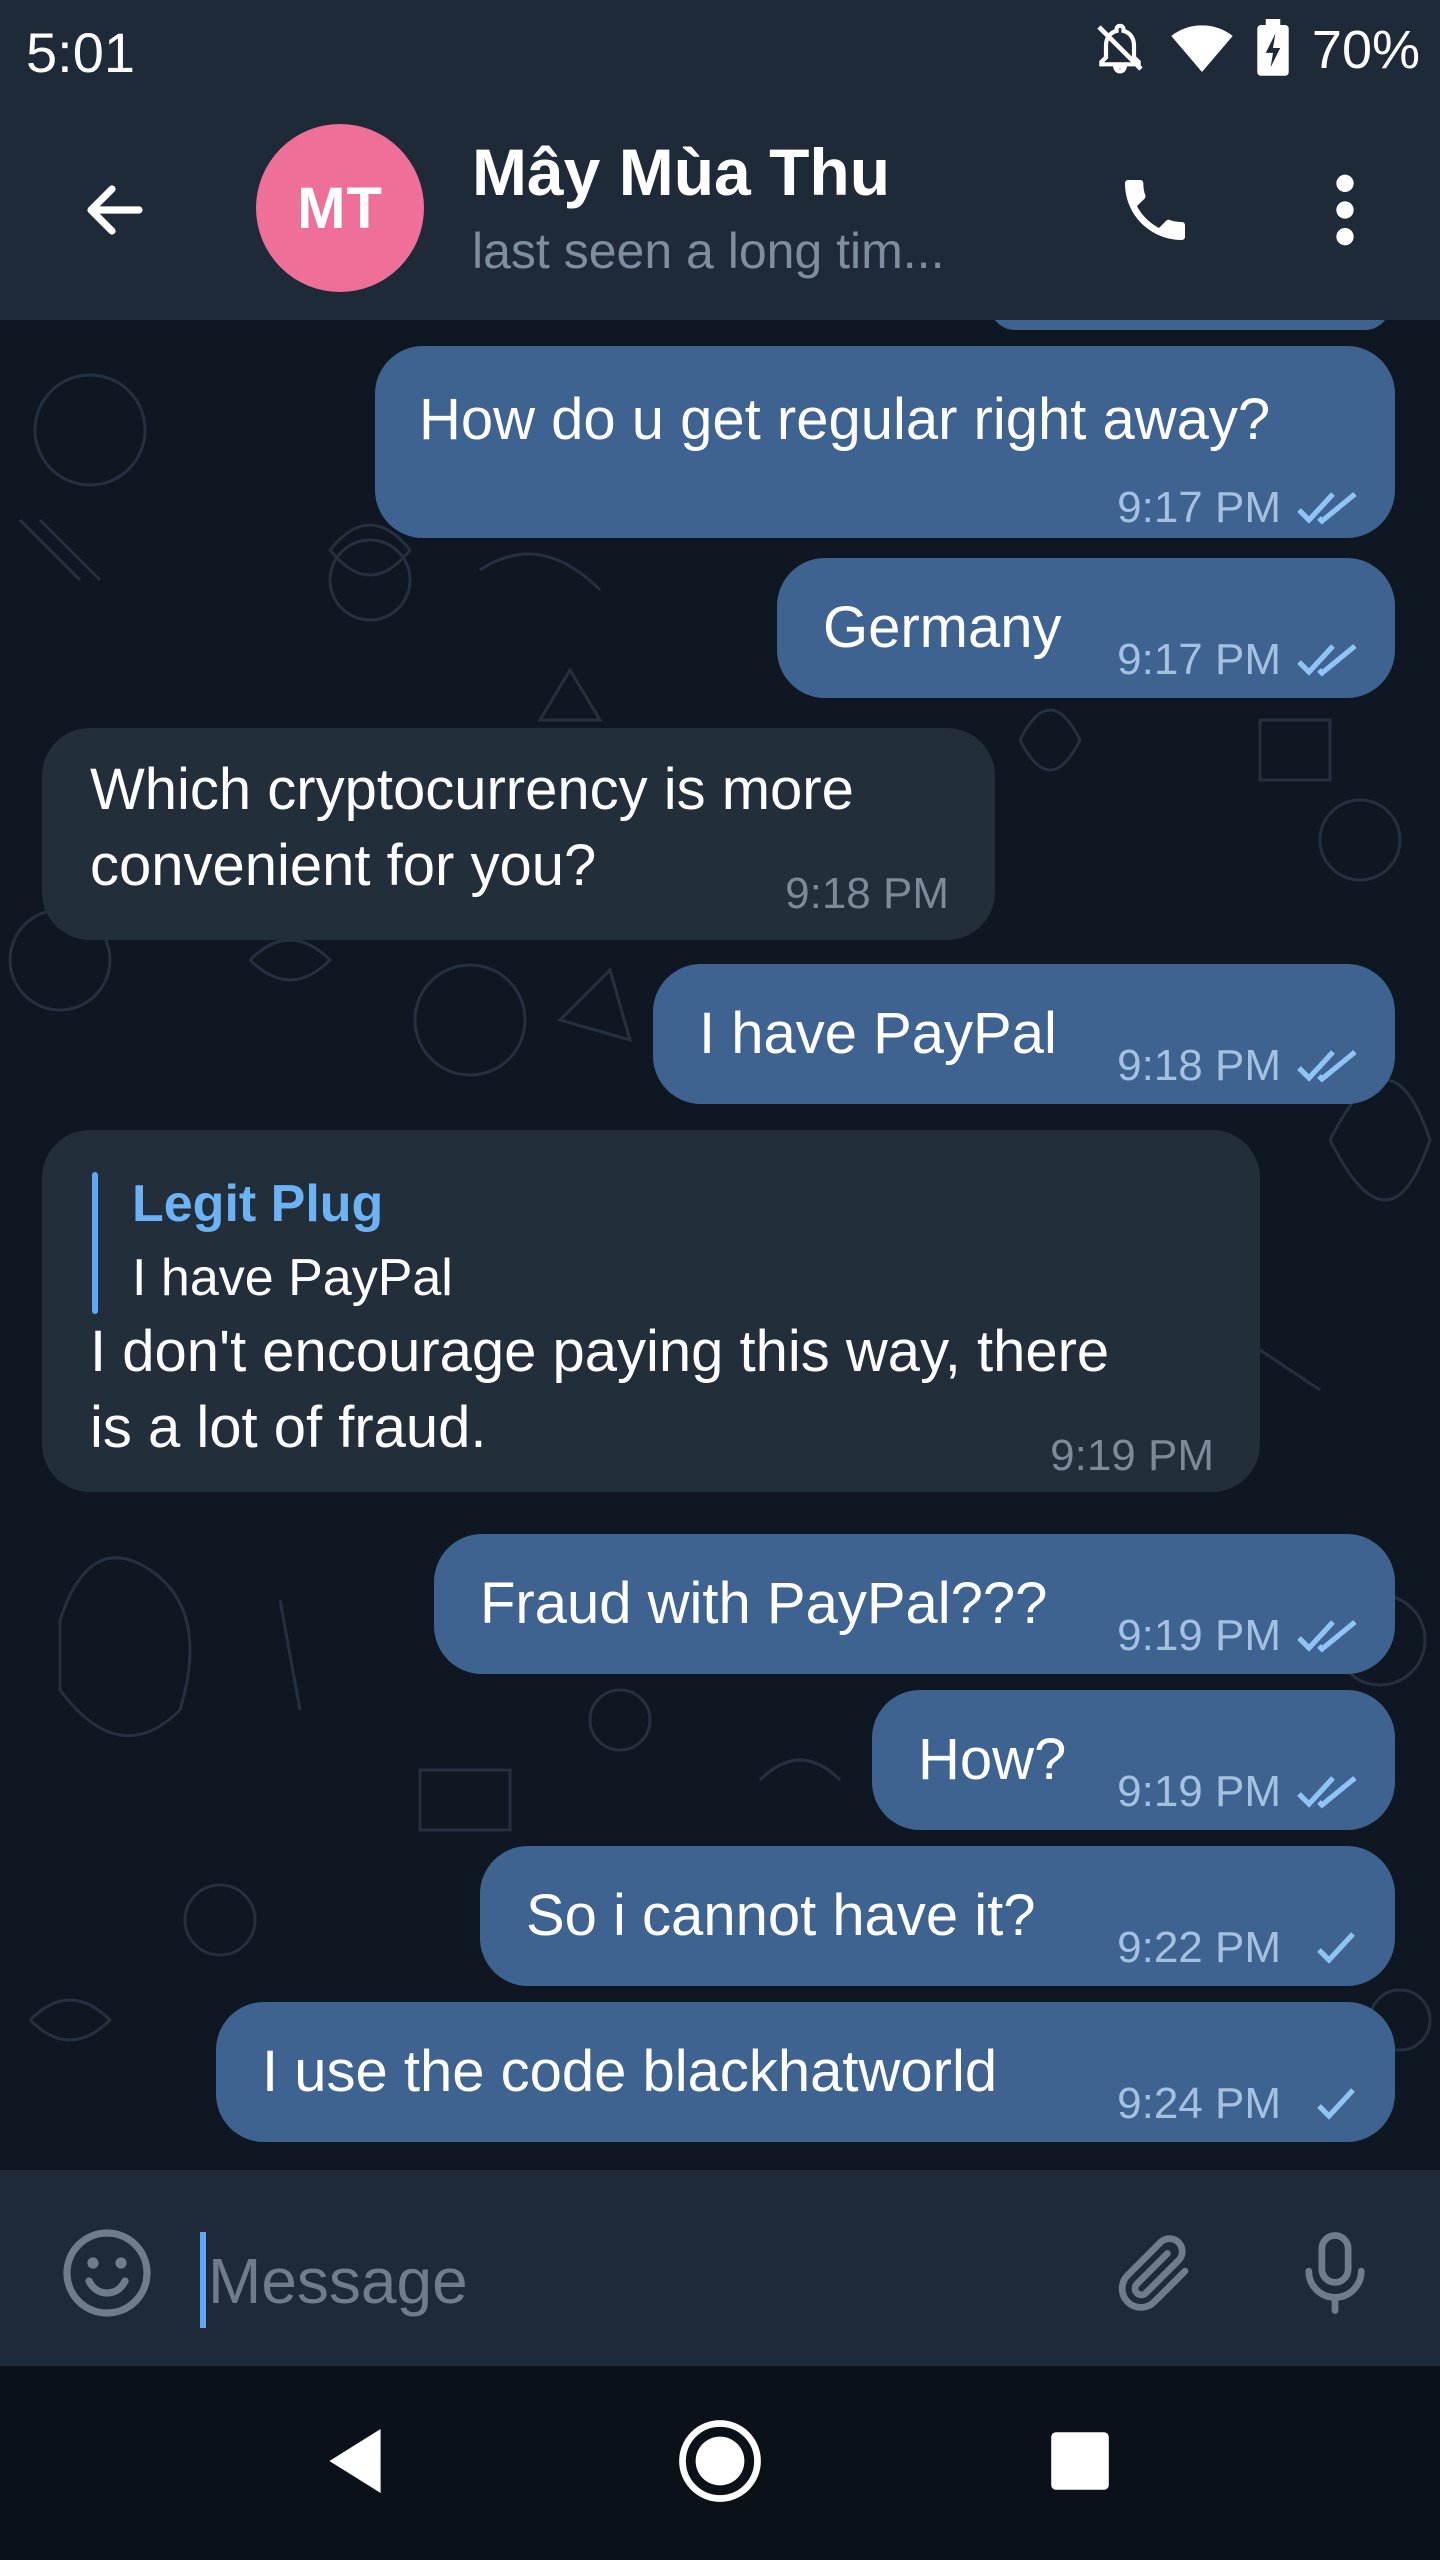  I want to click on message-bubble: How do u get regular right away? 9:17 PM, so click(885, 442).